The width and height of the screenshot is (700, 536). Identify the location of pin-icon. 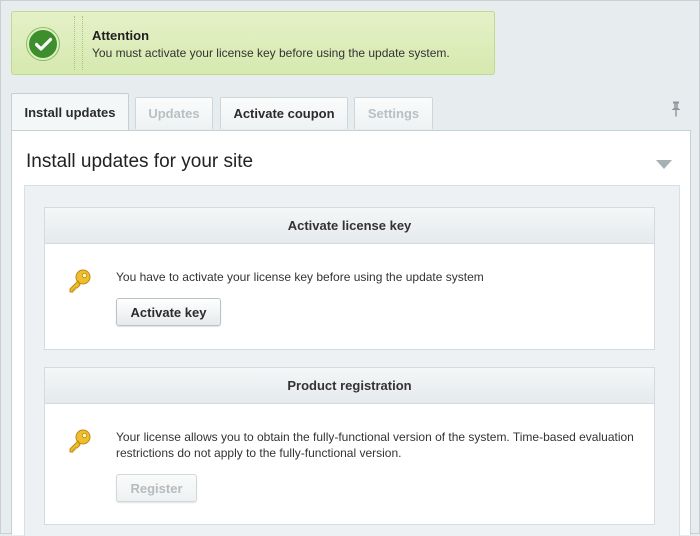
(676, 111).